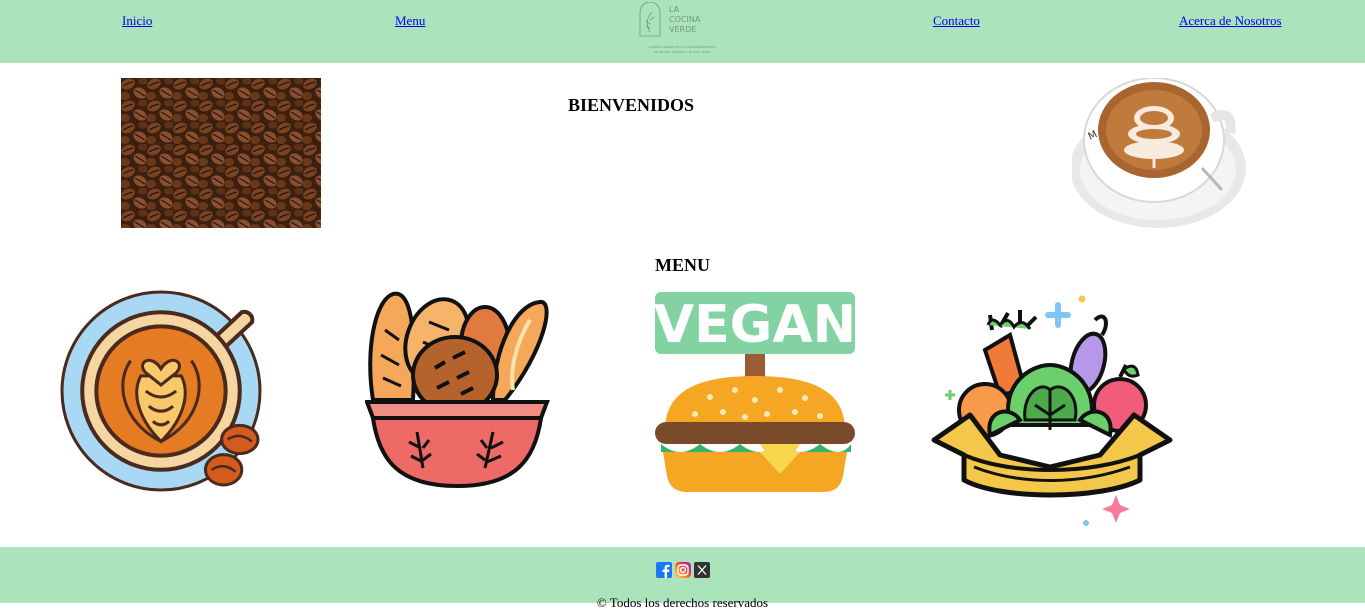 This screenshot has height=611, width=1365. I want to click on vegan-sign-text: VEGAN, so click(755, 325).